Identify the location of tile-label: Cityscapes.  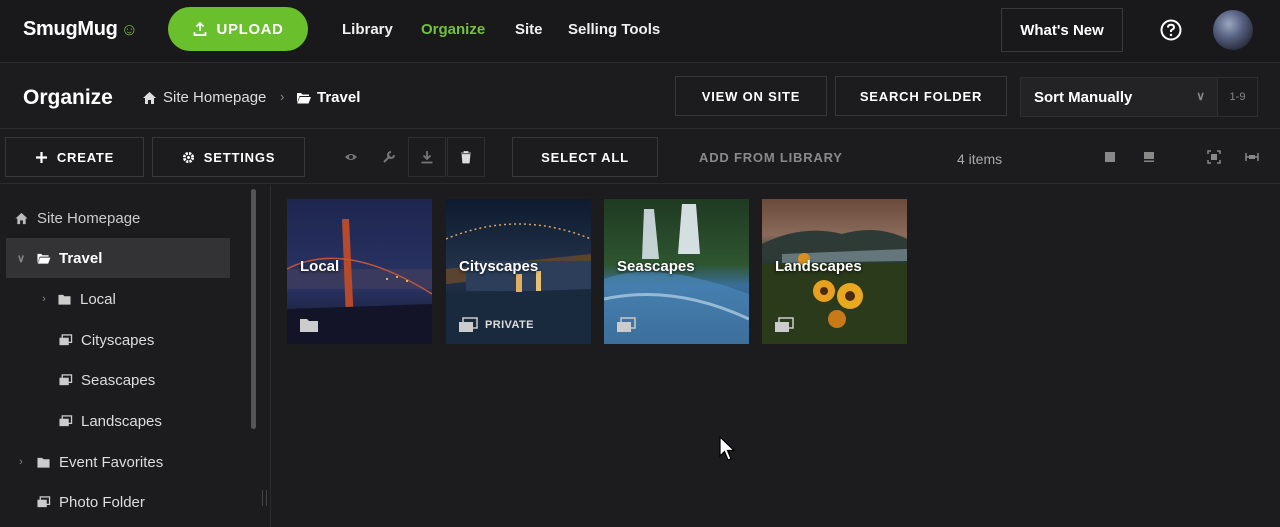
(499, 266).